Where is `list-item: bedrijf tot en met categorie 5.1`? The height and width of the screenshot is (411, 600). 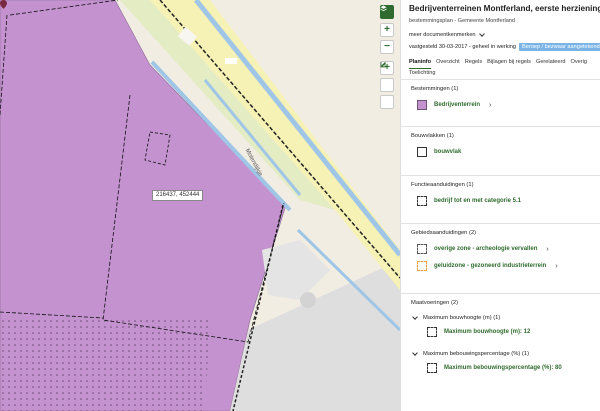 list-item: bedrijf tot en met categorie 5.1 is located at coordinates (501, 201).